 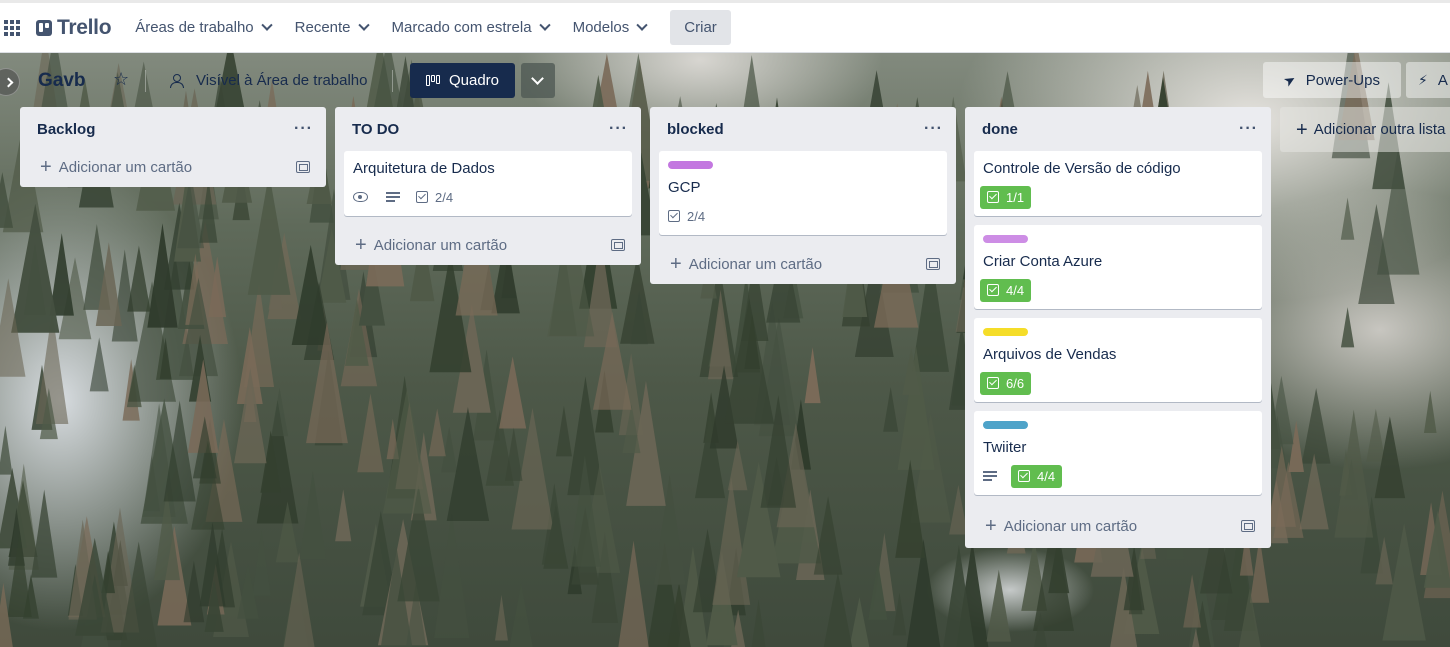 I want to click on view-label: Quadro, so click(x=474, y=80).